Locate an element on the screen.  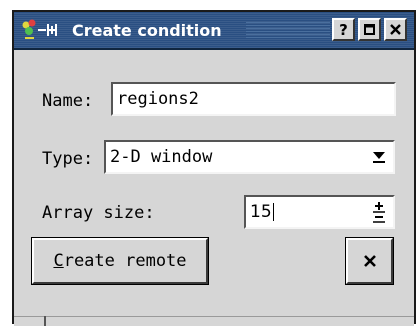
type-select-value: 2-D window is located at coordinates (161, 157).